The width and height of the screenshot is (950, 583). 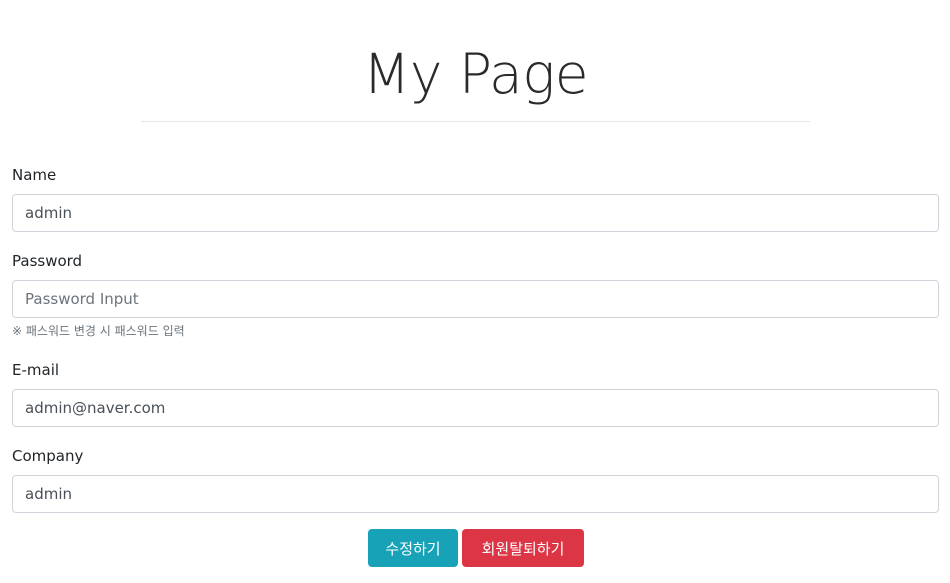 I want to click on password-input, so click(x=475, y=299).